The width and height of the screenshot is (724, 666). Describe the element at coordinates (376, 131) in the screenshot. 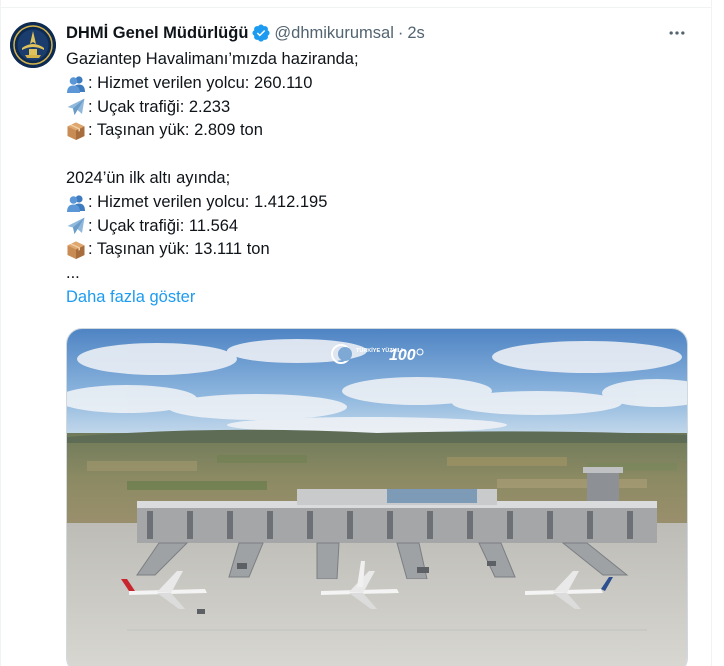

I see `stat-line: : Taşınan yük: 2.809 ton` at that location.